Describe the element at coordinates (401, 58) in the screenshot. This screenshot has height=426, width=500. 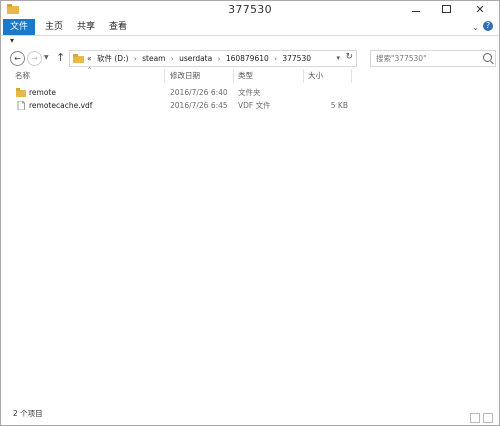
I see `search-placeholder: 搜索"377530"` at that location.